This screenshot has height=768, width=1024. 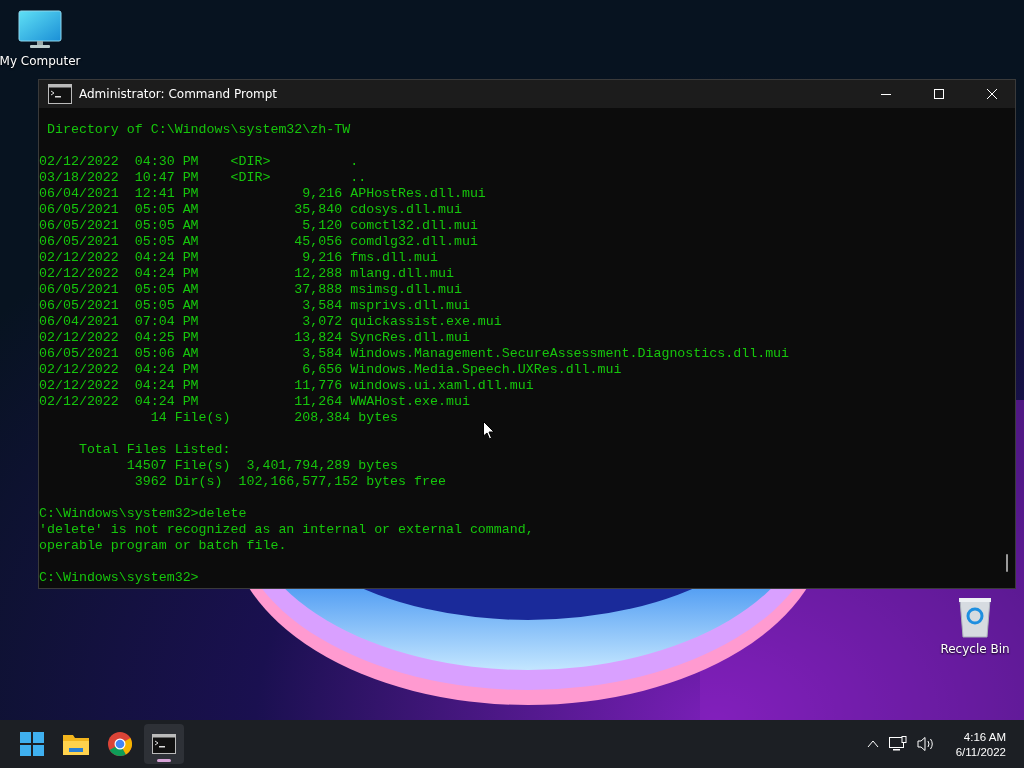 I want to click on desktop-icon-label: My Computer, so click(x=40, y=61).